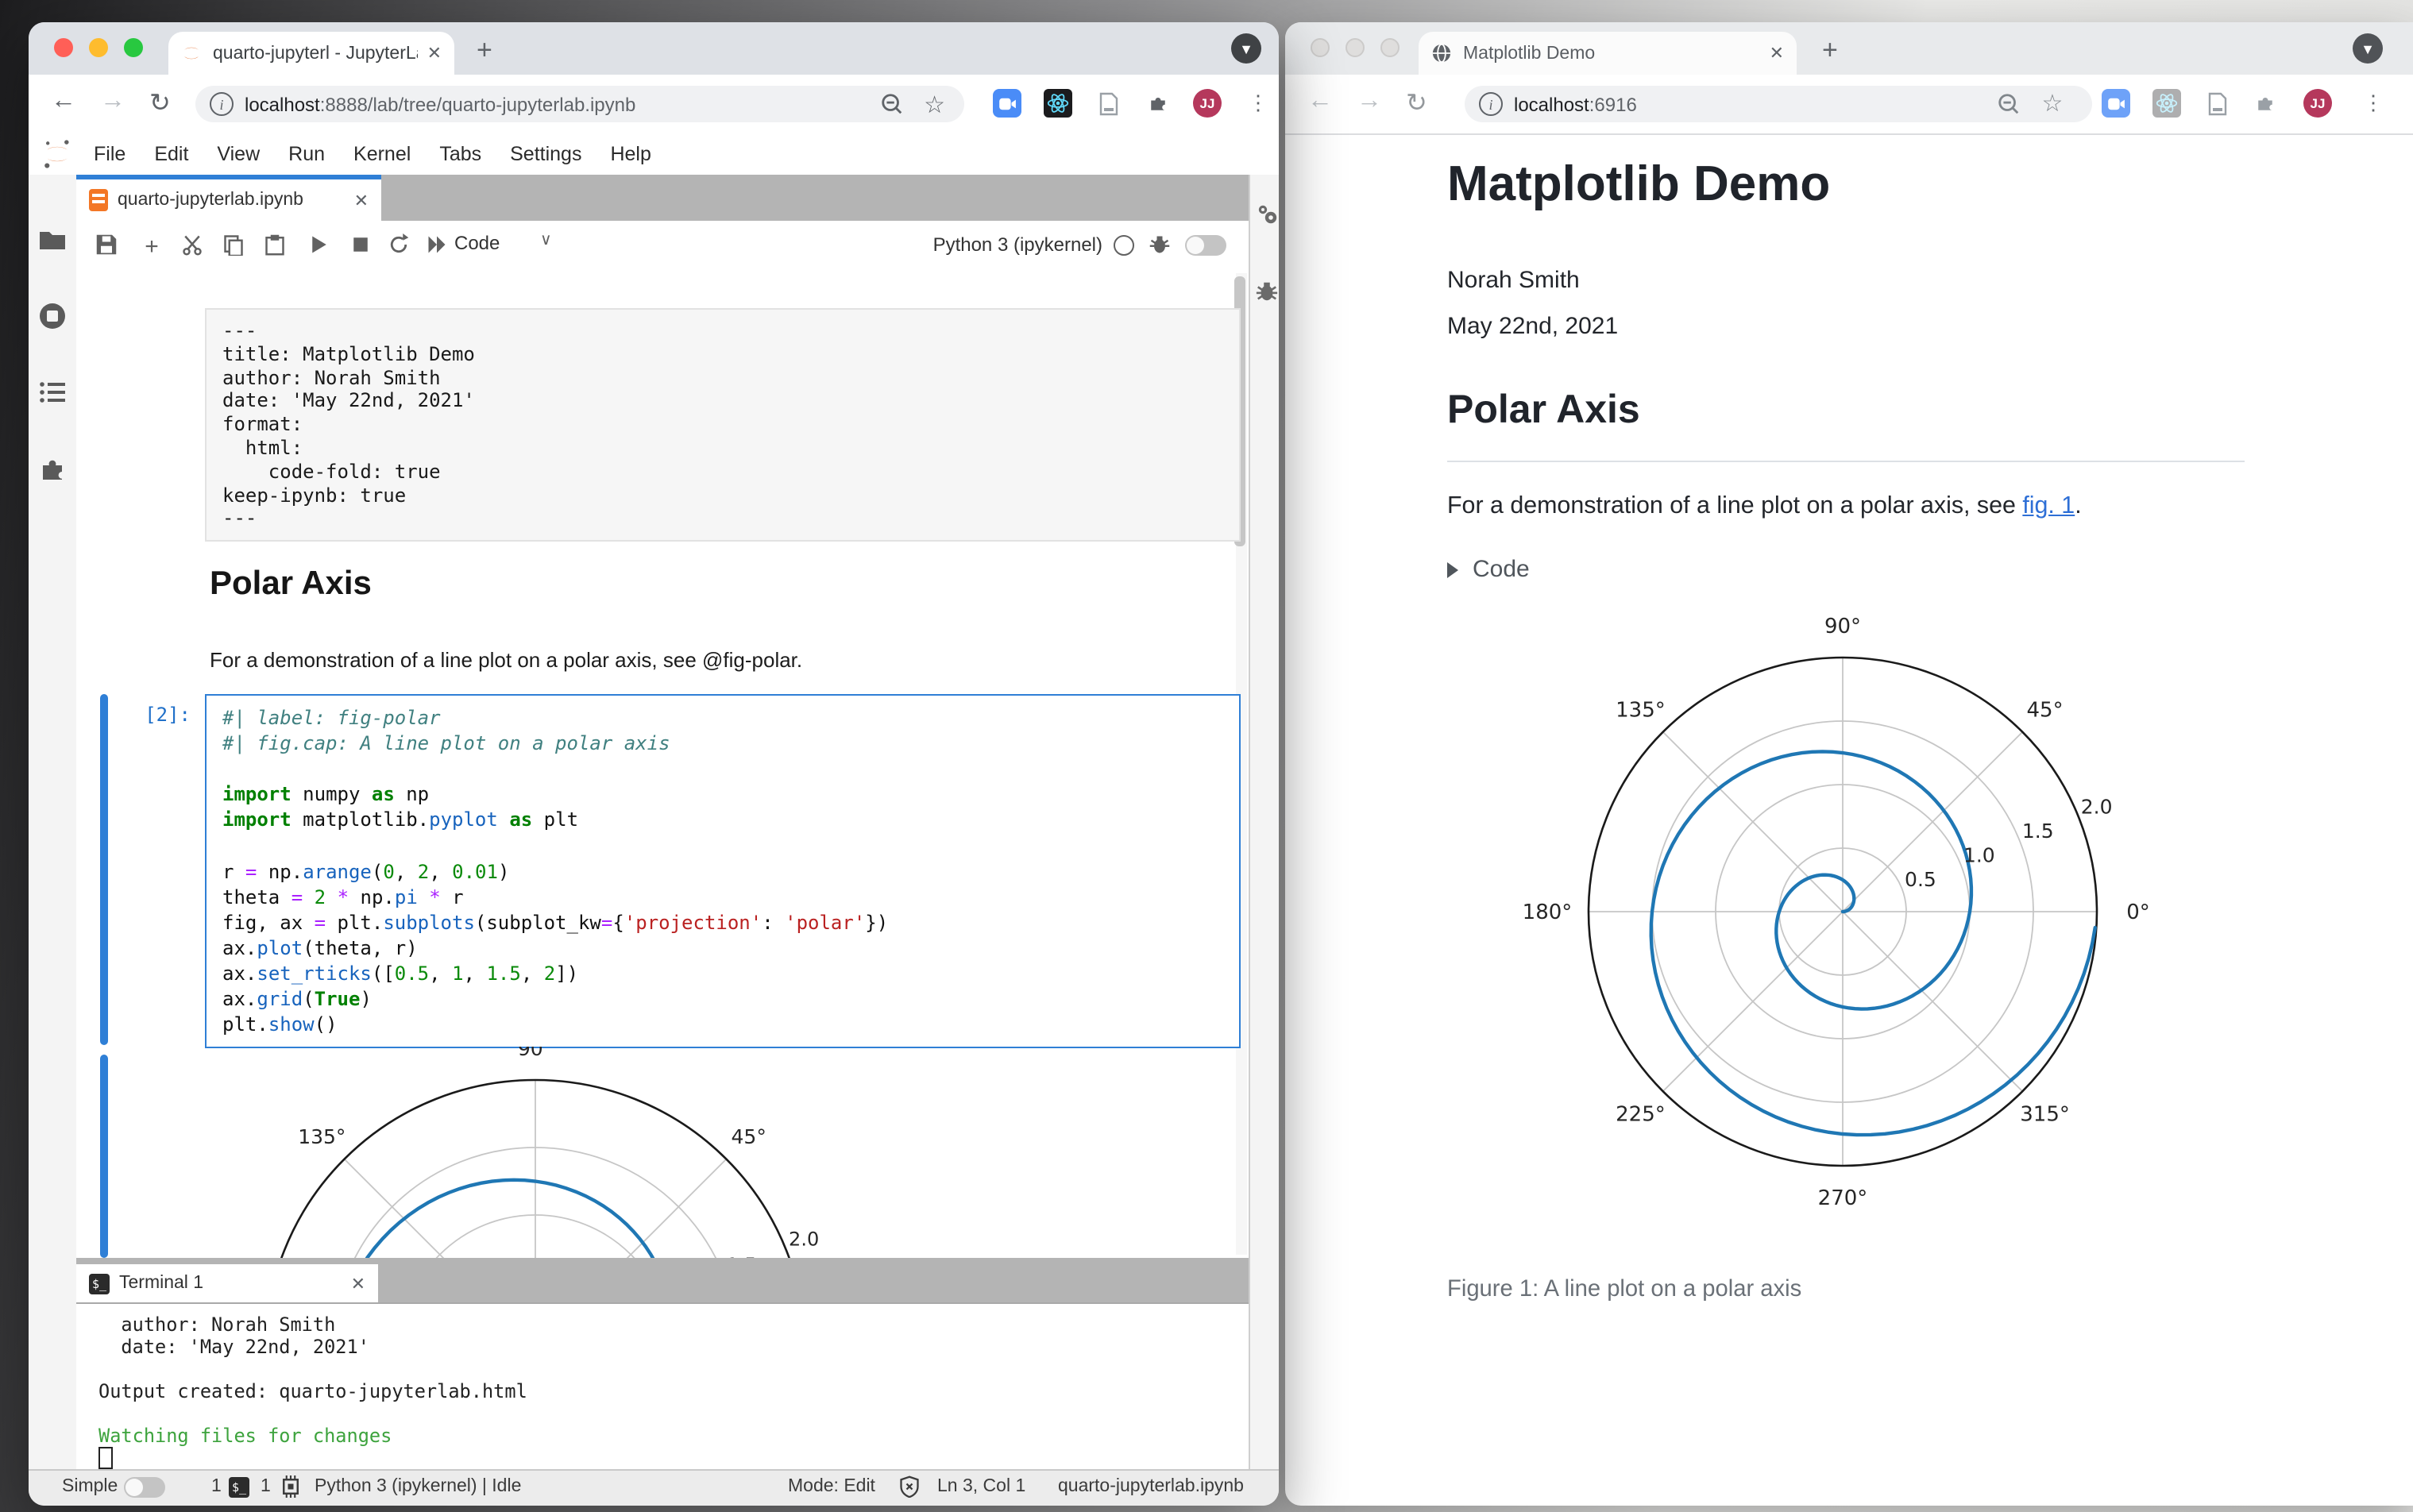 Image resolution: width=2413 pixels, height=1512 pixels. What do you see at coordinates (400, 819) in the screenshot?
I see `code-line: import matplotlib.pyplot as plt` at bounding box center [400, 819].